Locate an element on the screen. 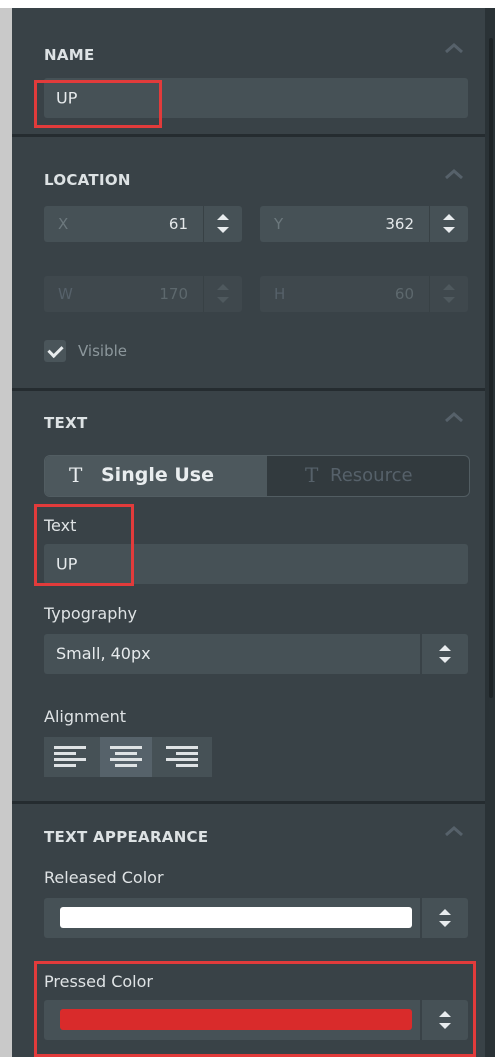  text-section-title: TEXT is located at coordinates (66, 423).